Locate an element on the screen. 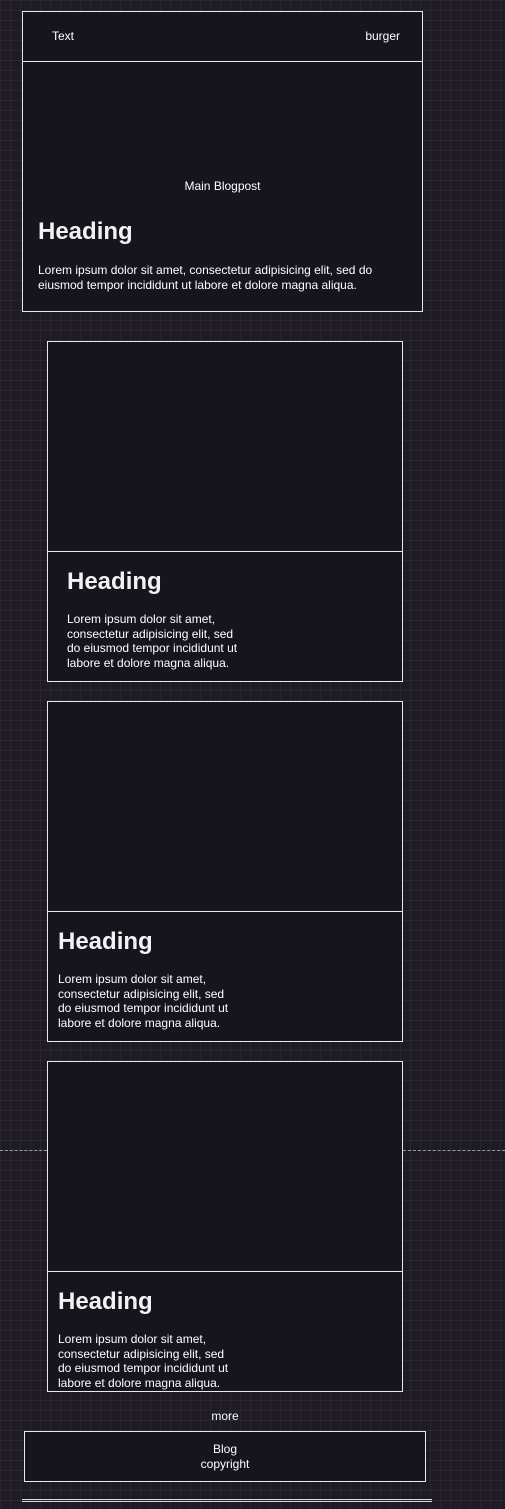 Image resolution: width=505 pixels, height=1509 pixels. fold-line-left is located at coordinates (23, 1150).